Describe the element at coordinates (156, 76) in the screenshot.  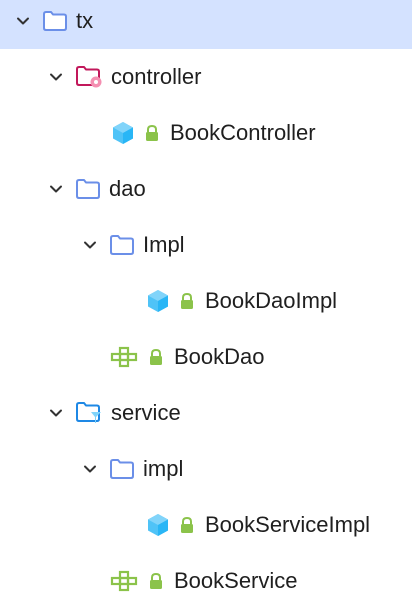
I see `tree-item-label: controller` at that location.